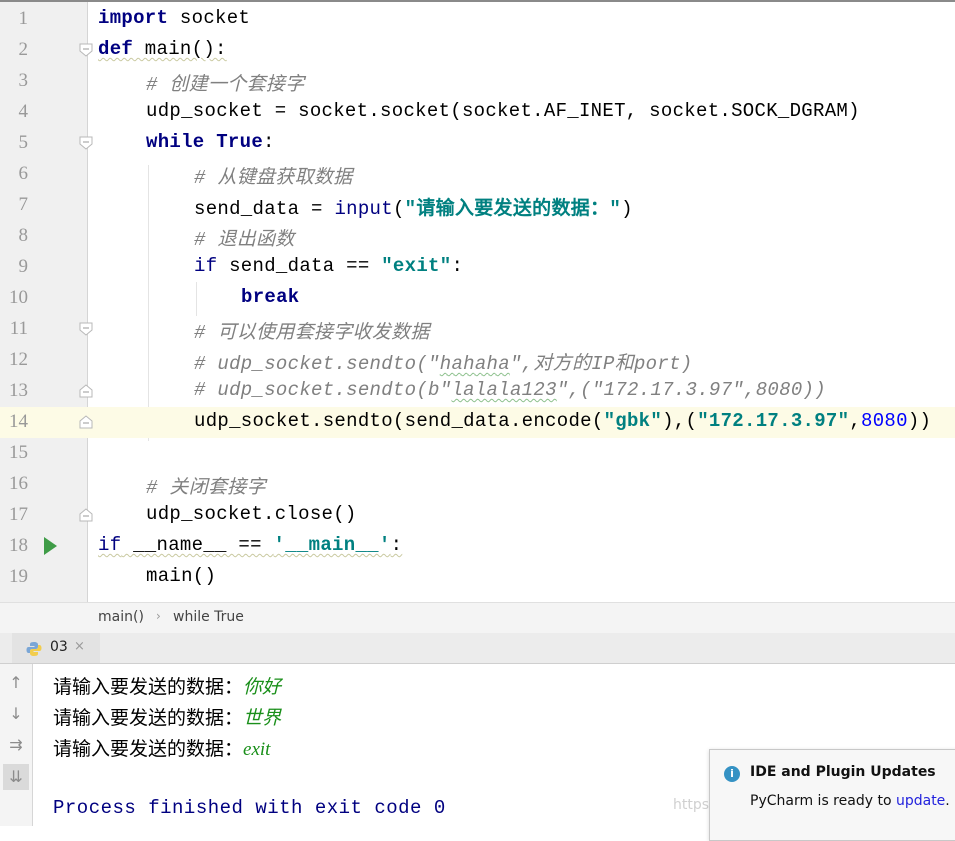  Describe the element at coordinates (399, 421) in the screenshot. I see `code-text: udp_socket.sendto(send_data.encode(` at that location.